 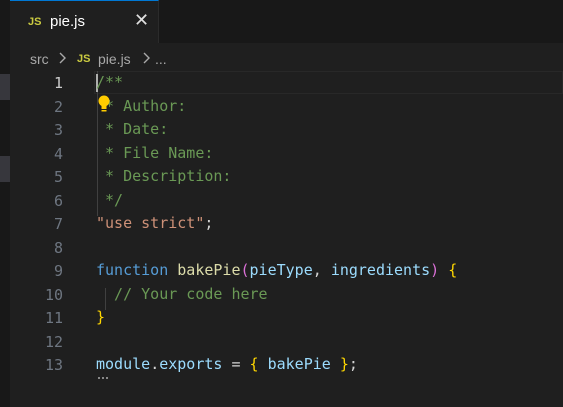 I want to click on code-line: 7 "use strict";, so click(x=286, y=224).